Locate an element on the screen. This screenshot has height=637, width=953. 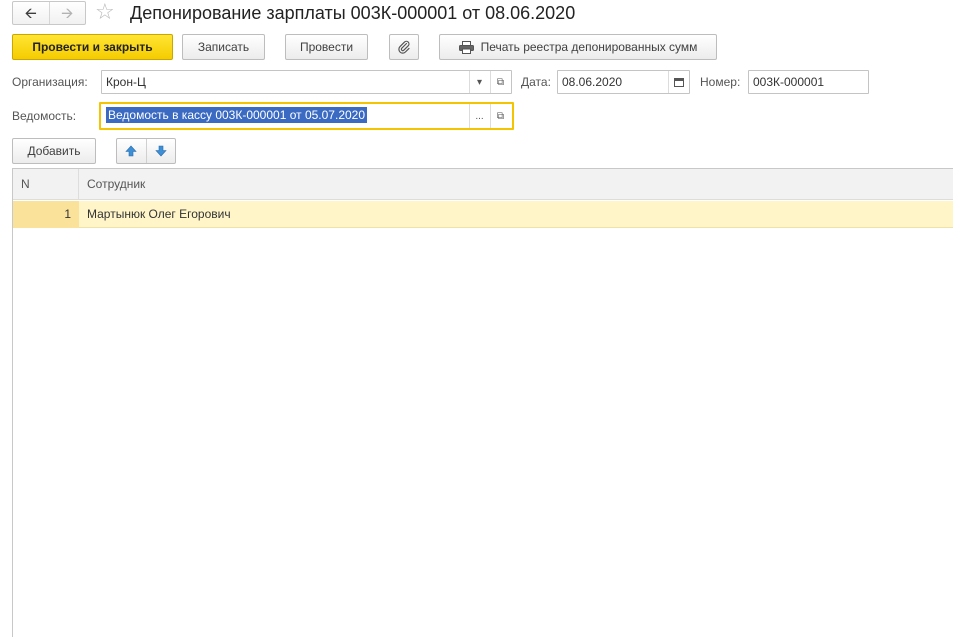
move-up-icon is located at coordinates (132, 151).